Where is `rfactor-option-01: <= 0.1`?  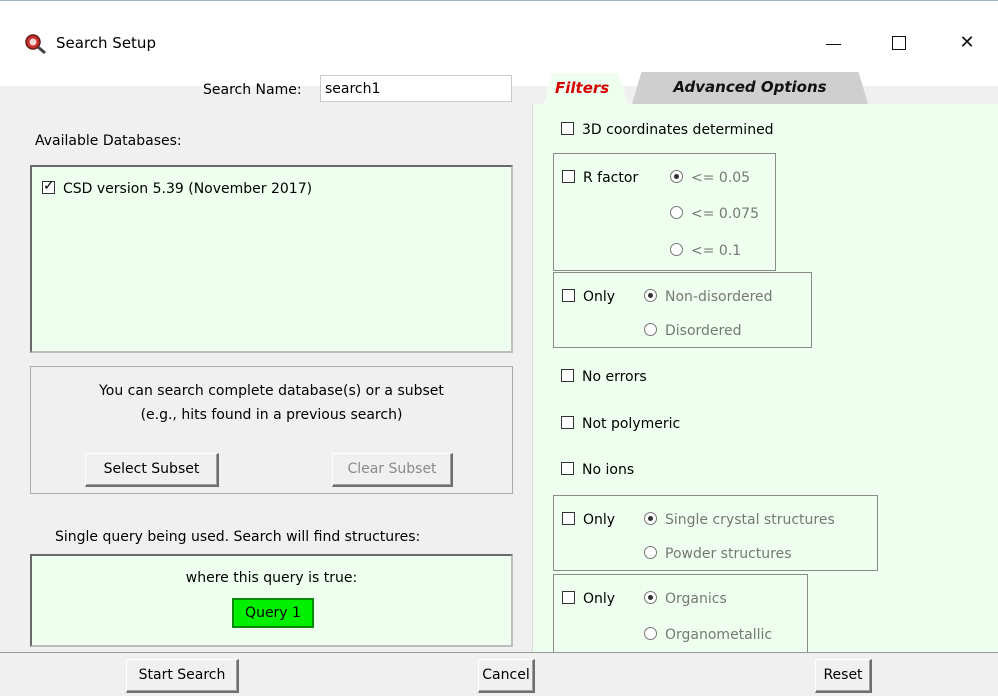 rfactor-option-01: <= 0.1 is located at coordinates (705, 251).